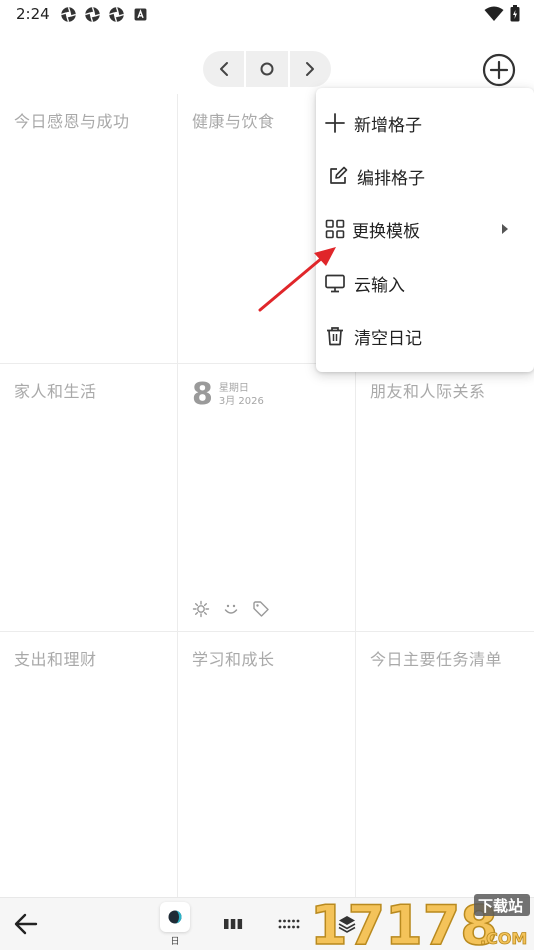 The width and height of the screenshot is (534, 950). Describe the element at coordinates (72, 121) in the screenshot. I see `cell-title: 今日感恩与成功` at that location.